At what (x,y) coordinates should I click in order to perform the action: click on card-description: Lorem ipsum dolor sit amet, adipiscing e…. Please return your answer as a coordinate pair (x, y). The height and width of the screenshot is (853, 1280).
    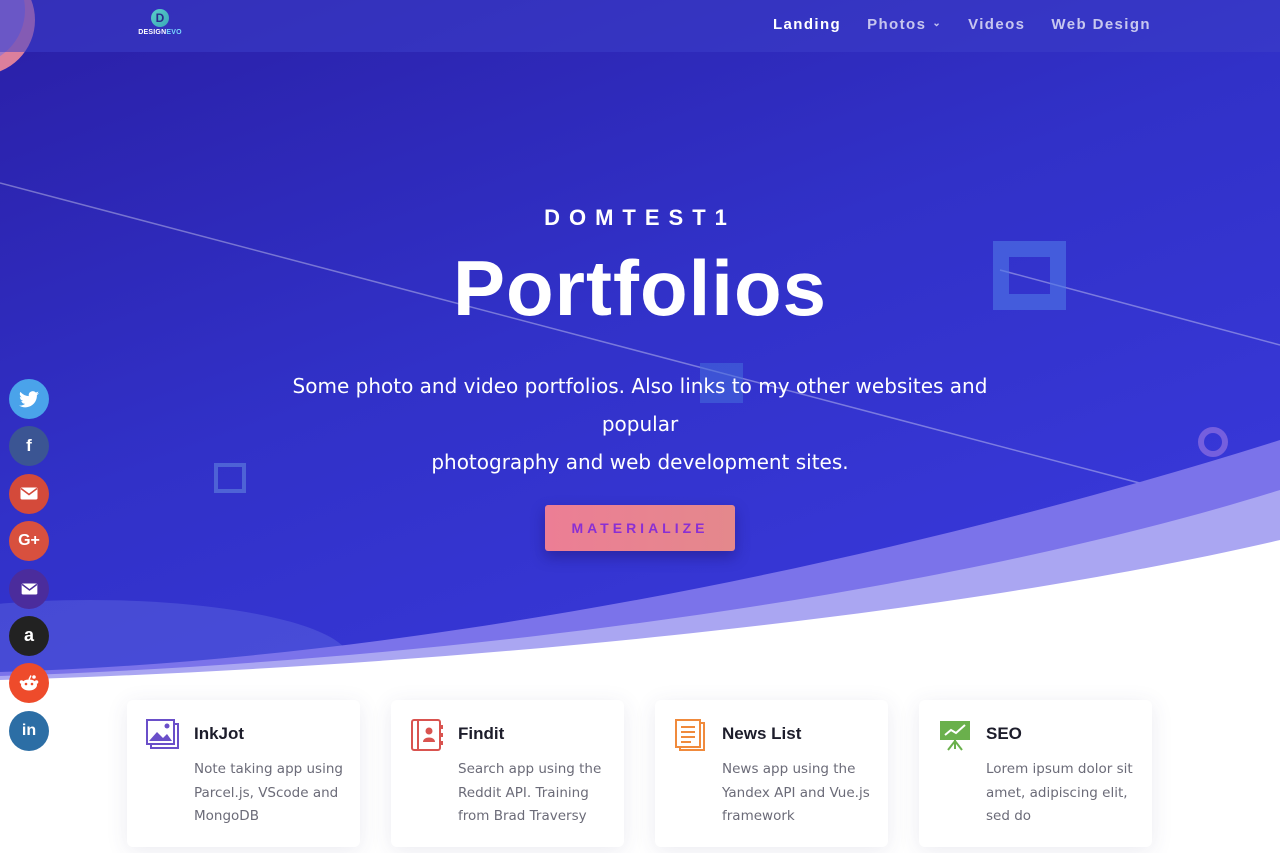
    Looking at the image, I should click on (1059, 792).